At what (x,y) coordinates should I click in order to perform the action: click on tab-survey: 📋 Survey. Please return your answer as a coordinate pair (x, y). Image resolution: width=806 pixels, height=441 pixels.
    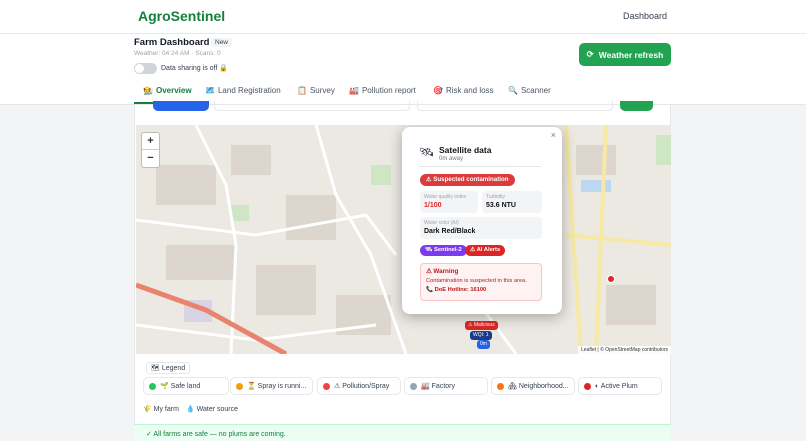
    Looking at the image, I should click on (316, 90).